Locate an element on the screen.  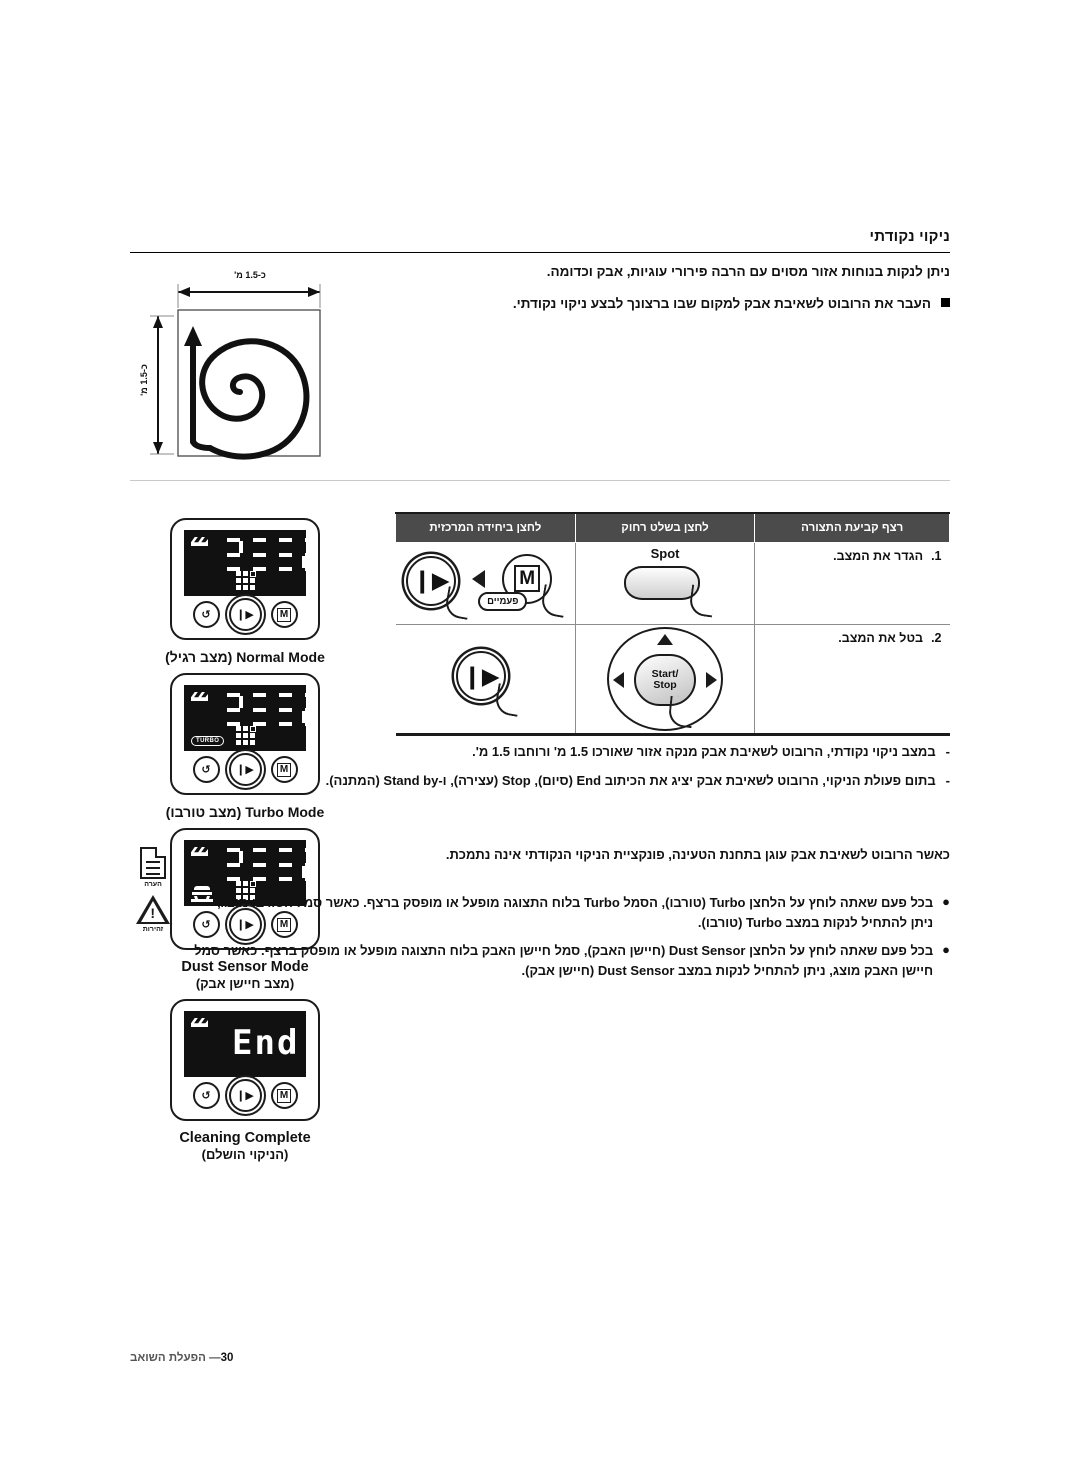
cell-sequence-1: 1. הגדר את המצב. is located at coordinates (852, 583).